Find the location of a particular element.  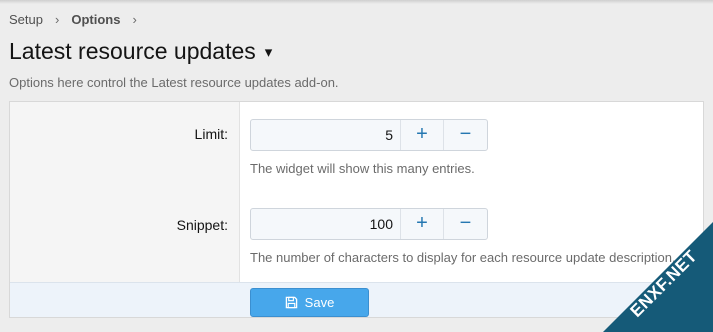

snippet-label: Snippet: is located at coordinates (202, 225).